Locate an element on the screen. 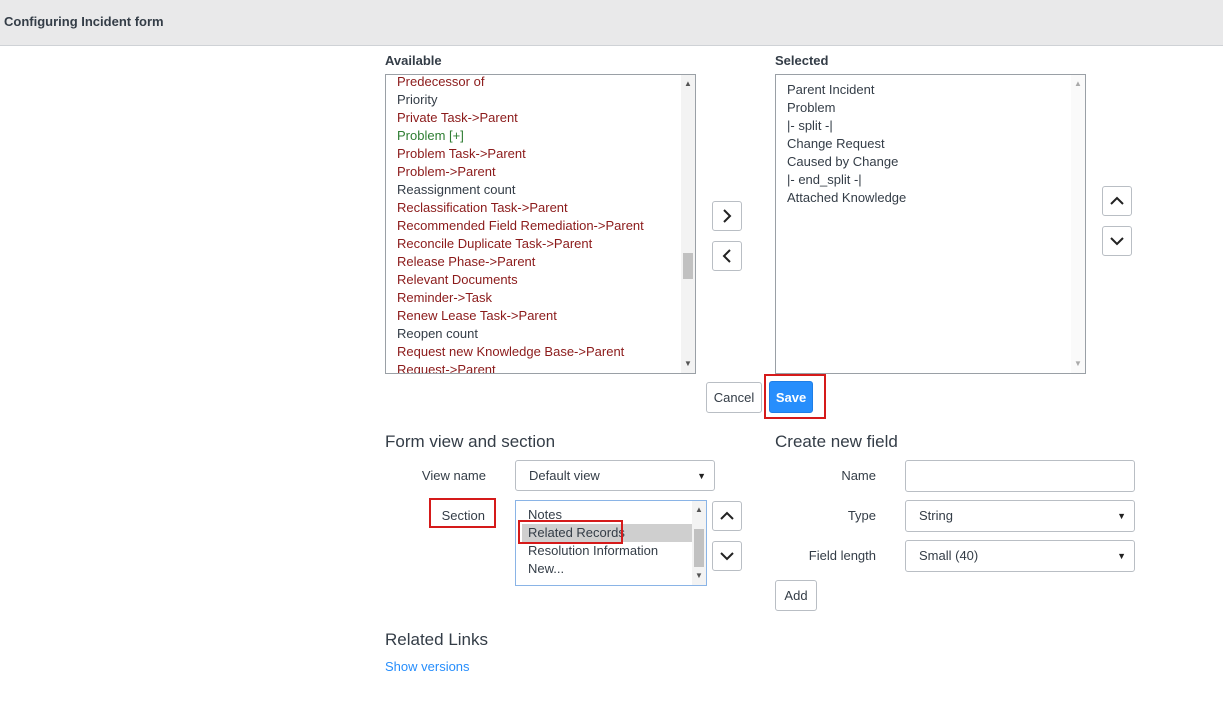  available-list-item: Private Task->Parent is located at coordinates (520, 118).